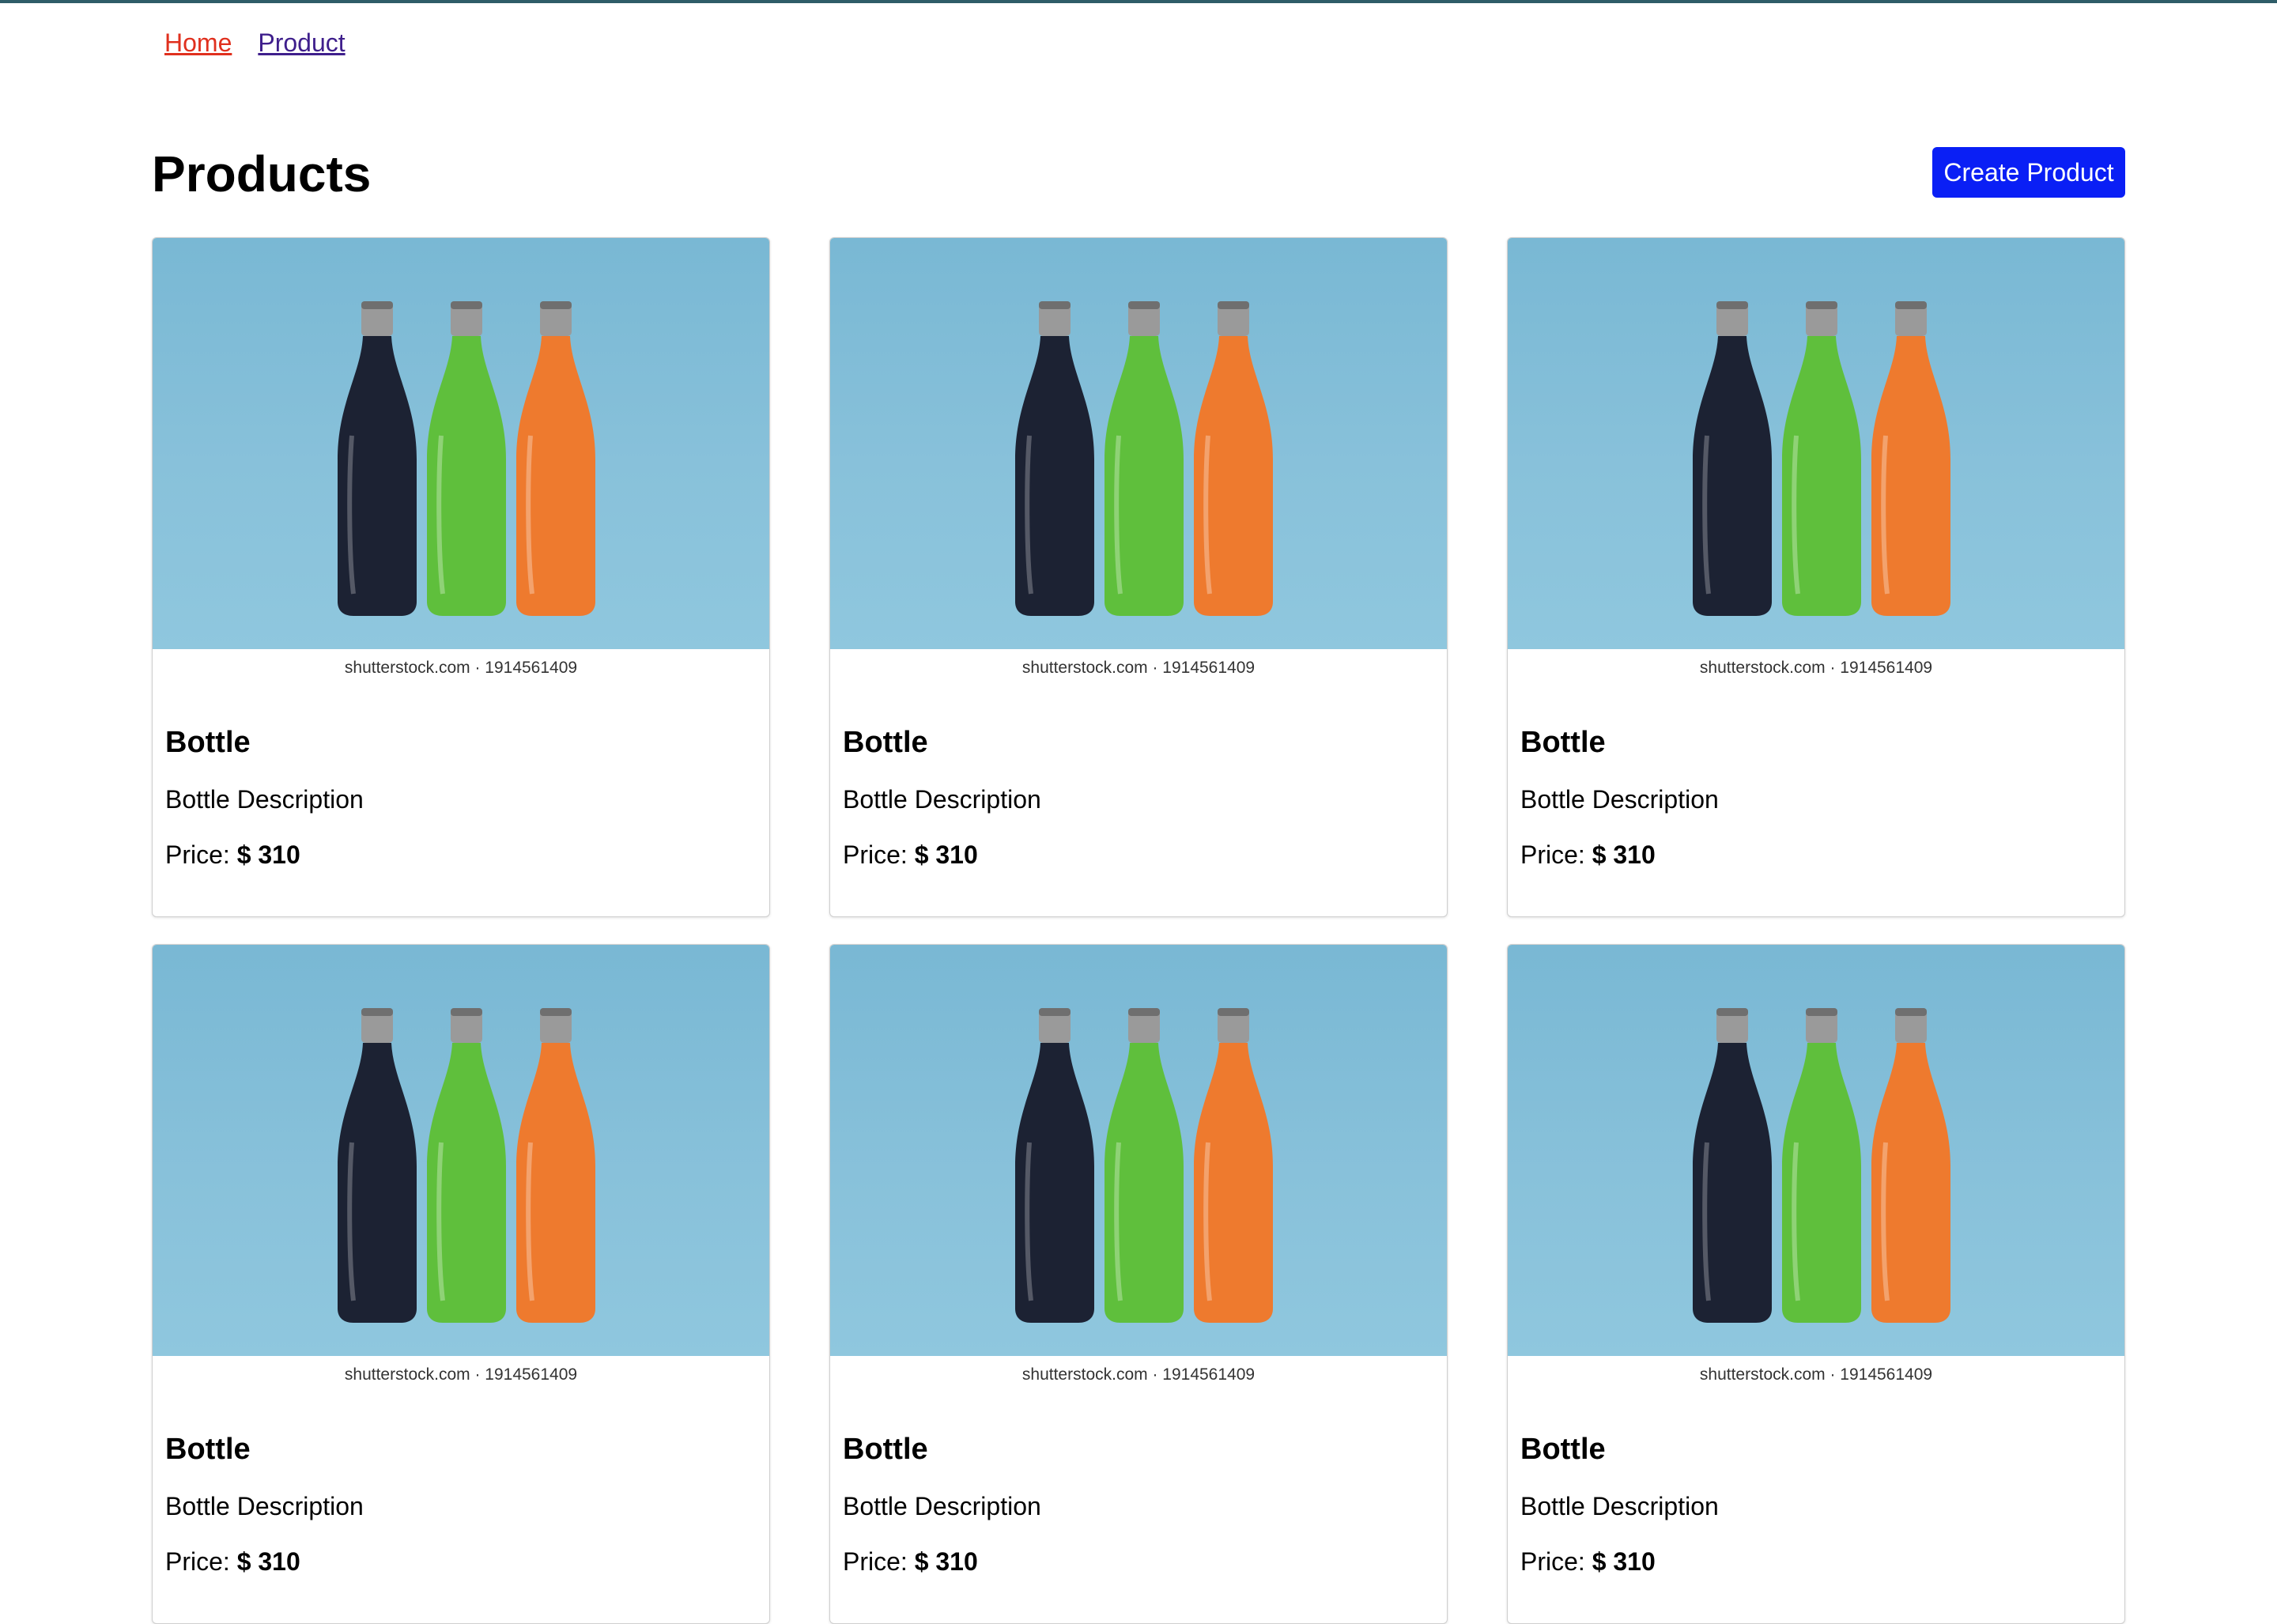 The width and height of the screenshot is (2277, 1624). What do you see at coordinates (301, 43) in the screenshot?
I see `nav-link-product: Product` at bounding box center [301, 43].